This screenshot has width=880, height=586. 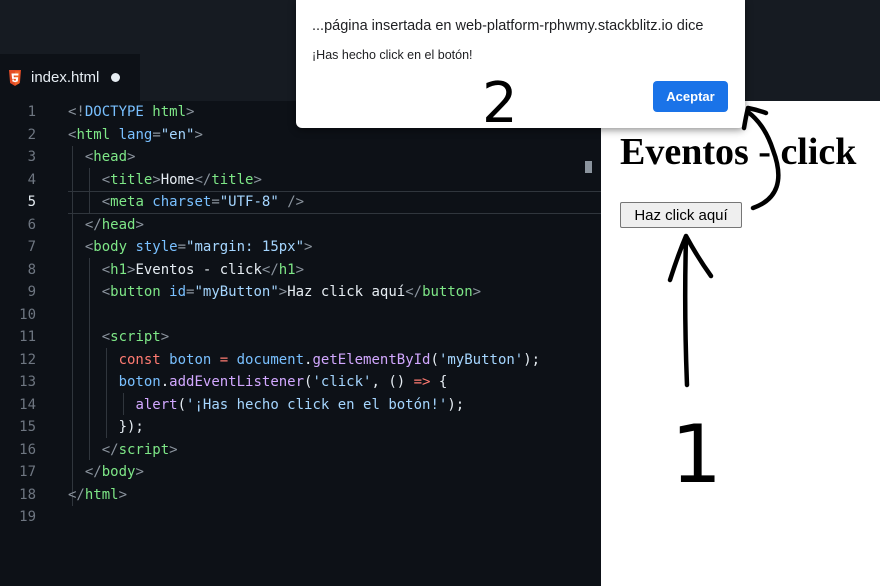 I want to click on code-line-15: });, so click(x=131, y=427).